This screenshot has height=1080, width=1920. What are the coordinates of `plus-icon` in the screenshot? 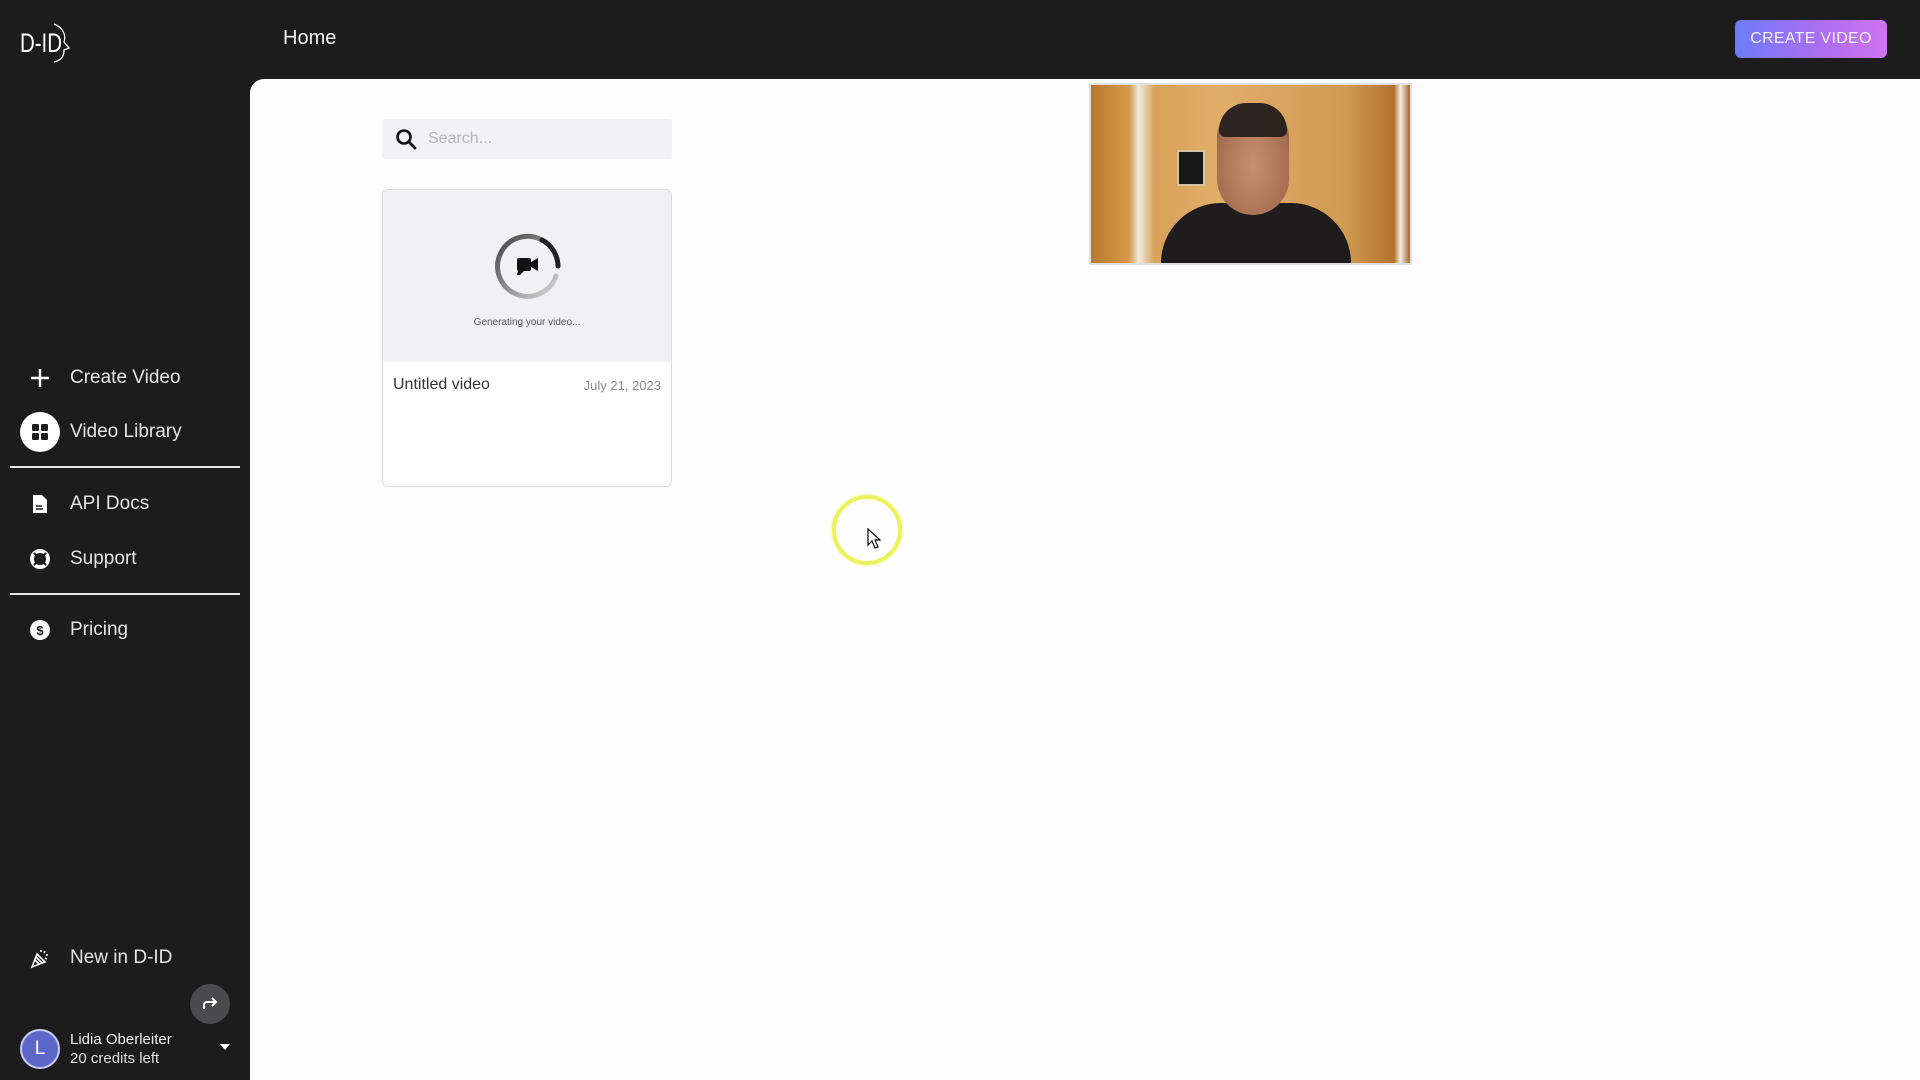 It's located at (40, 378).